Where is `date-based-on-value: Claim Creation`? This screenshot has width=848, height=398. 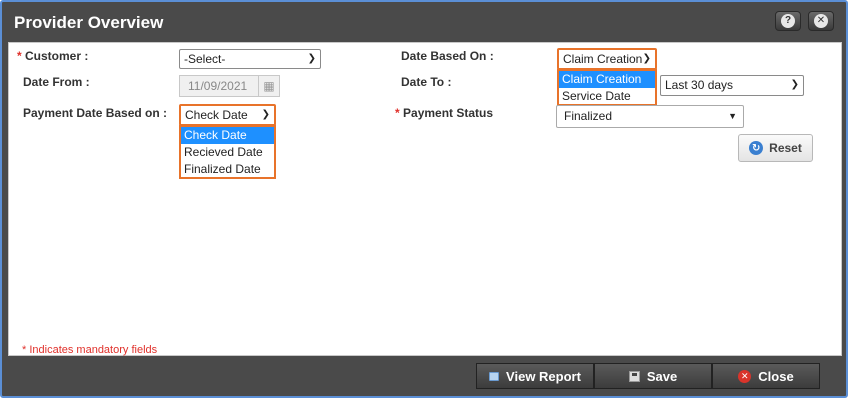
date-based-on-value: Claim Creation is located at coordinates (603, 59).